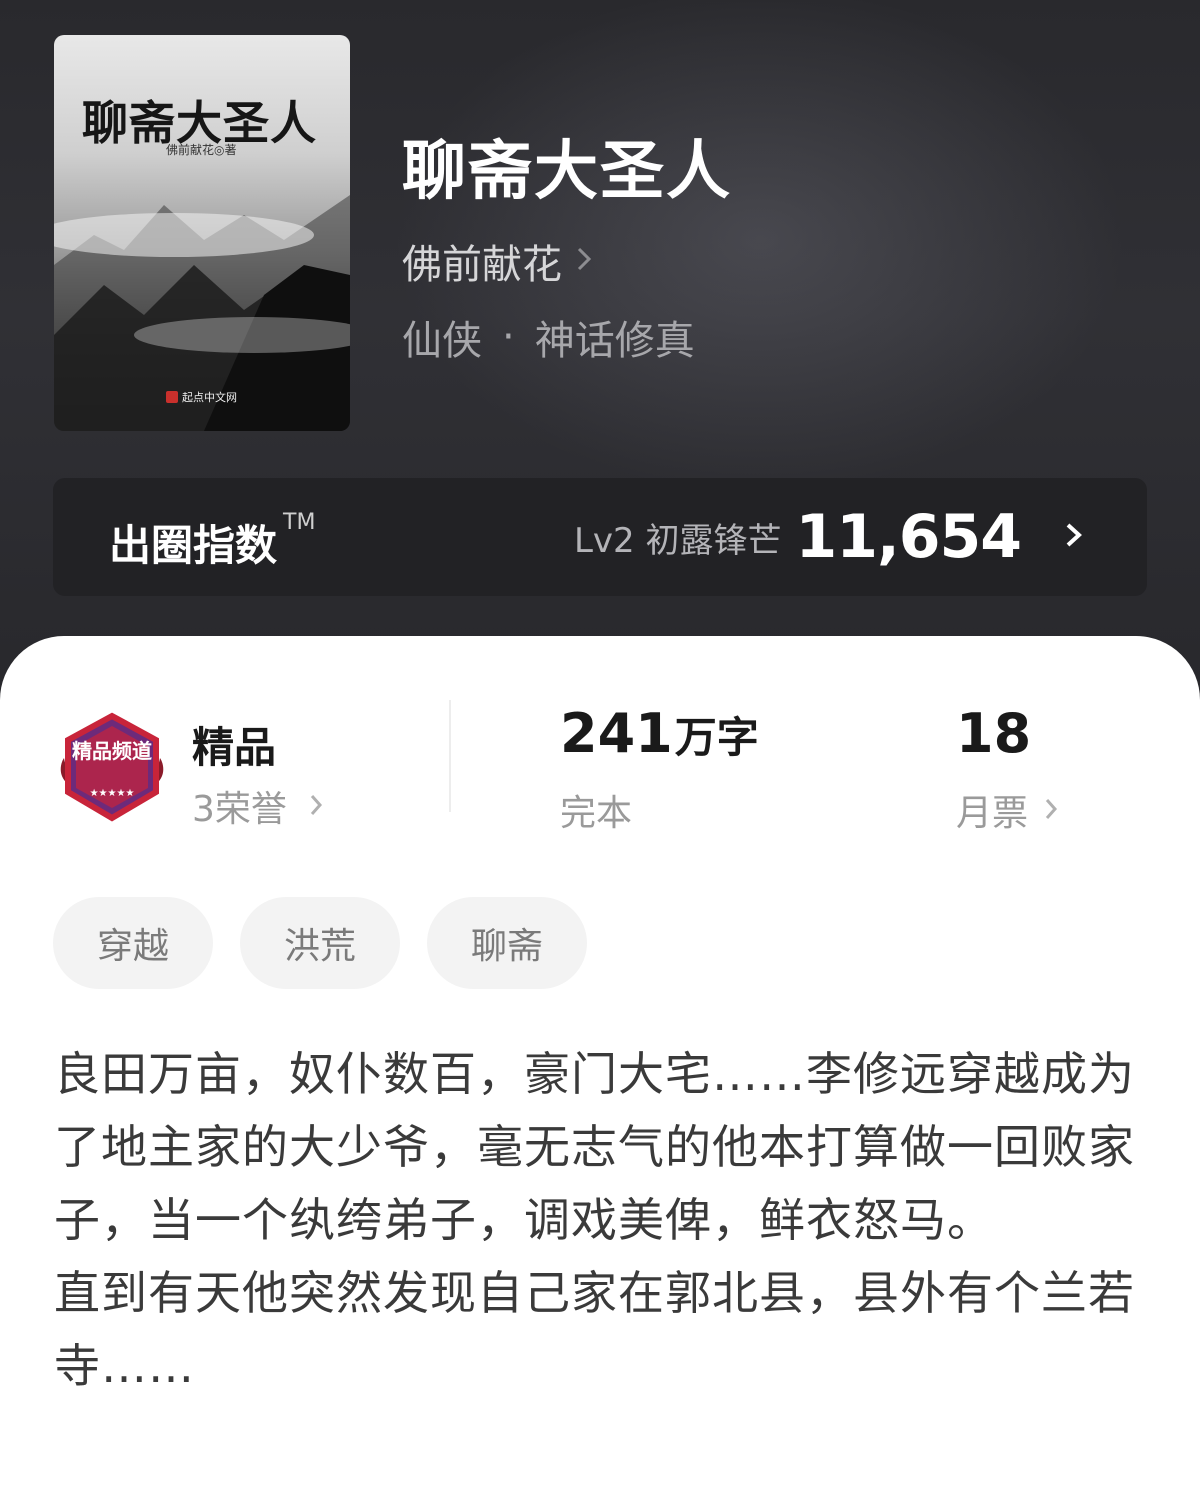 This screenshot has width=1200, height=1485. Describe the element at coordinates (201, 150) in the screenshot. I see `cover-author: 佛前献花◎著` at that location.